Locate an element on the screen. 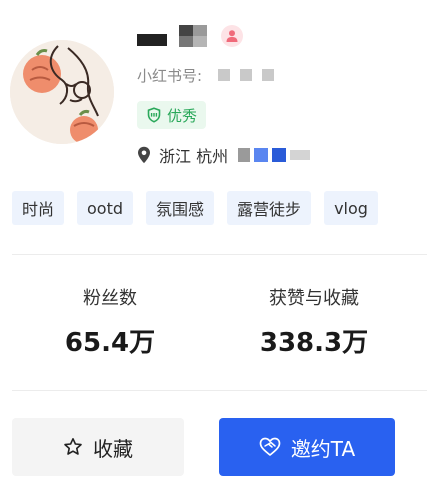 Image resolution: width=439 pixels, height=500 pixels. tag-list: 时尚 ootd 氛围感 露营徒步 vlog is located at coordinates (195, 208).